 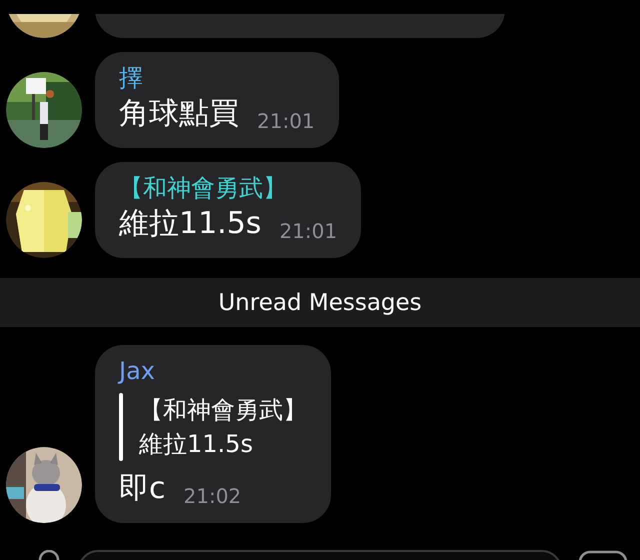 I want to click on message-text: 維拉11.5s, so click(x=190, y=224).